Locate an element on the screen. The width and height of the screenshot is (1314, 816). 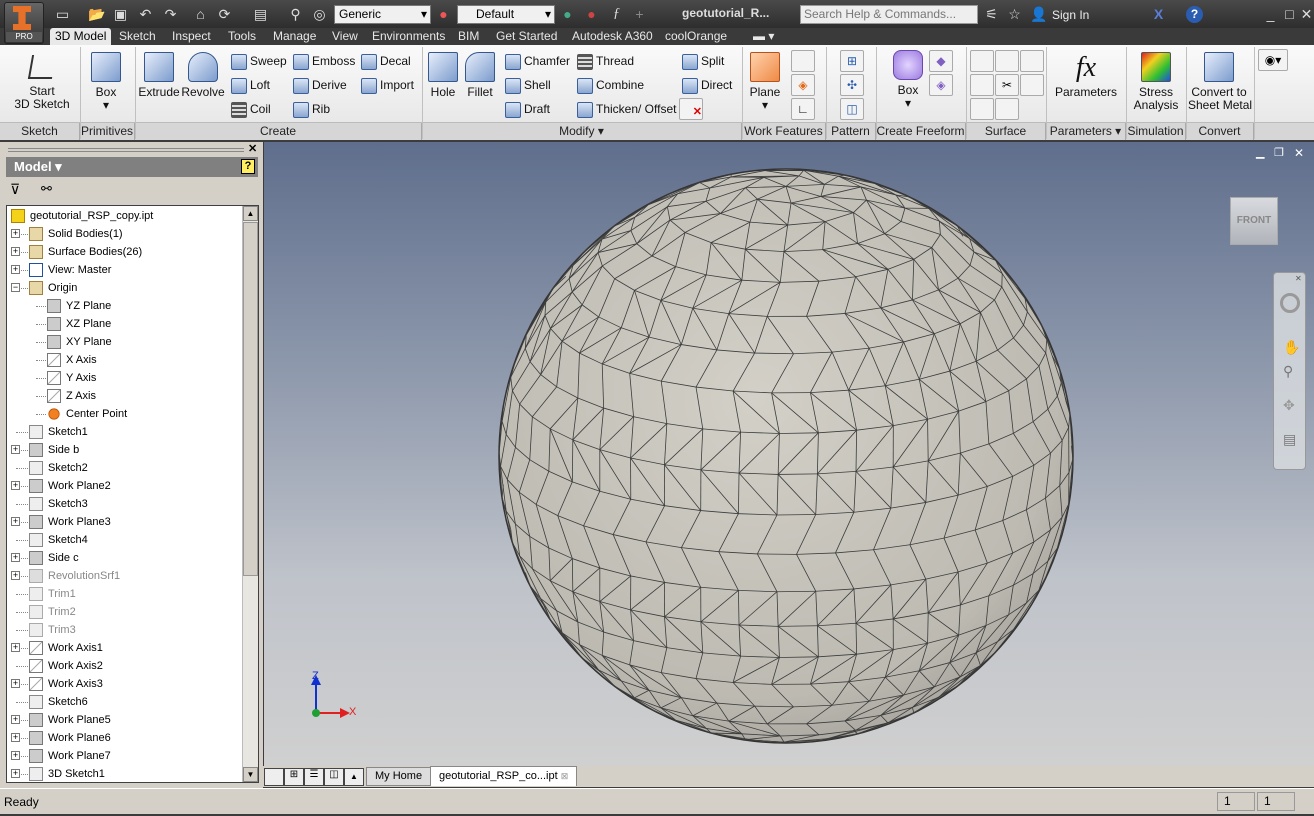
redo-icon: ↷ is located at coordinates (170, 14).